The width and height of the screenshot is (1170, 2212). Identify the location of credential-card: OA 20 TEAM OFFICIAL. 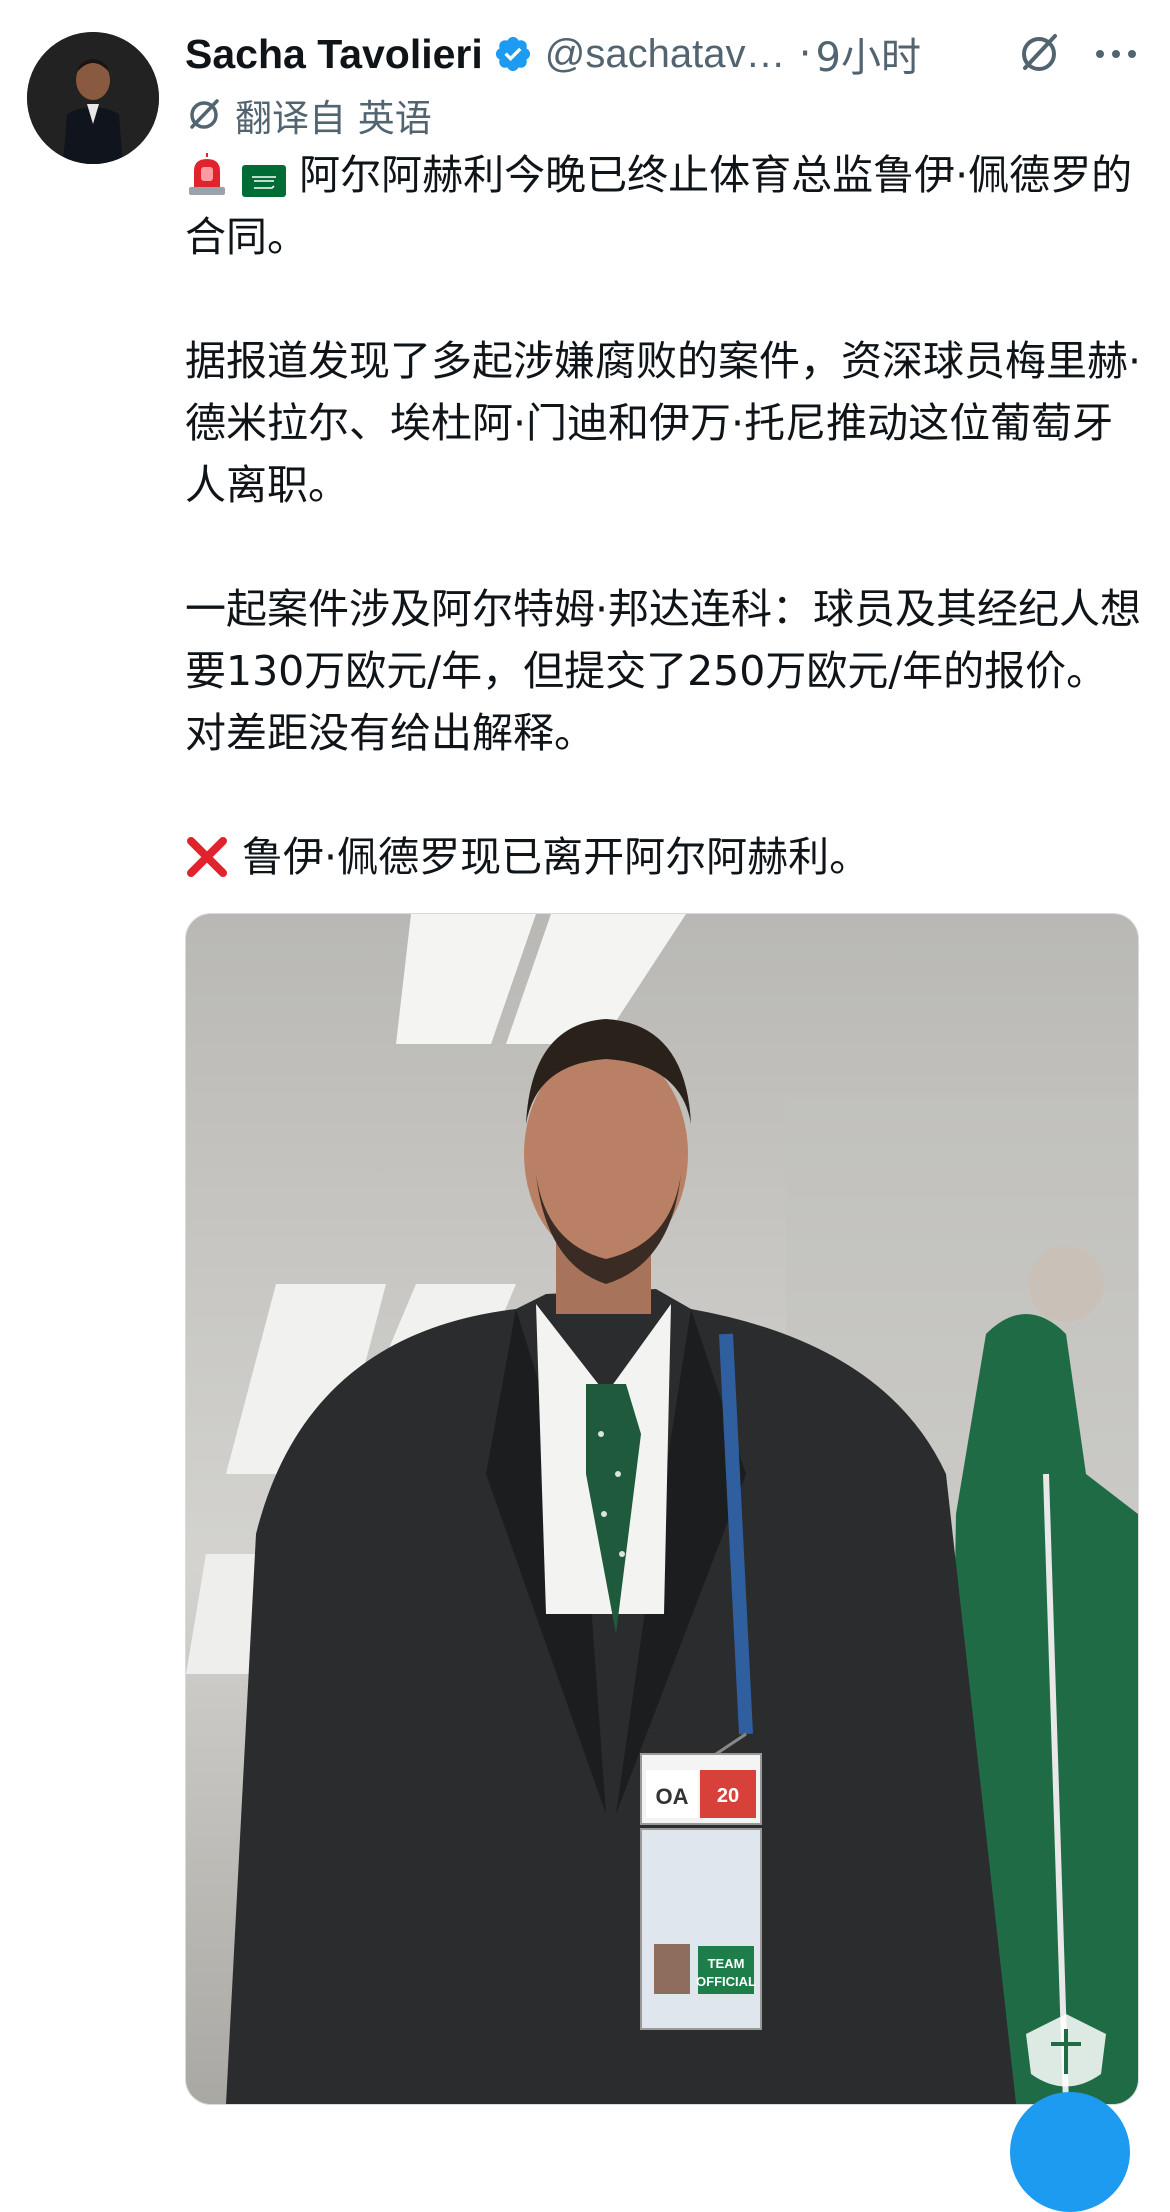
(701, 1891).